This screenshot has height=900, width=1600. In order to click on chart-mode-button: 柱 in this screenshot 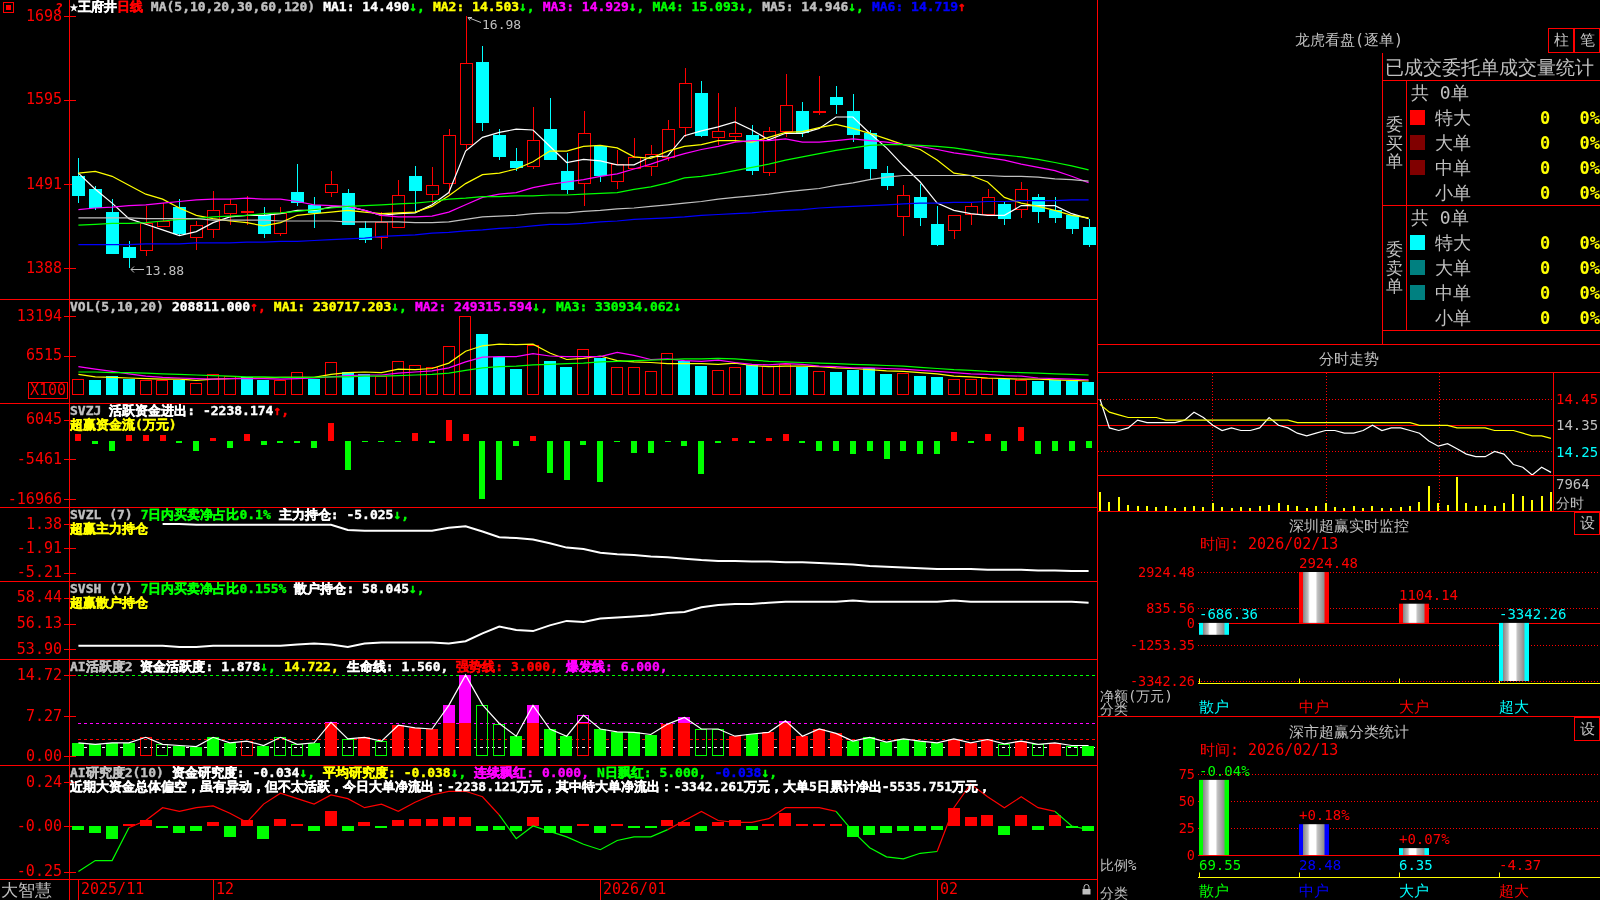, I will do `click(1561, 40)`.